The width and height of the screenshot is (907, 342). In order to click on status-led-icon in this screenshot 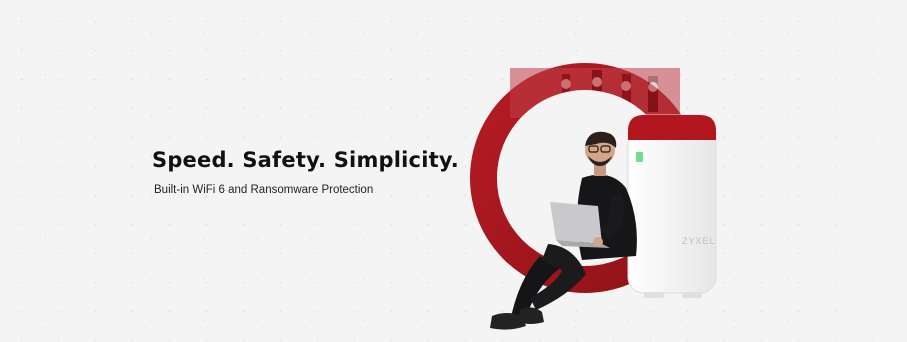, I will do `click(639, 157)`.